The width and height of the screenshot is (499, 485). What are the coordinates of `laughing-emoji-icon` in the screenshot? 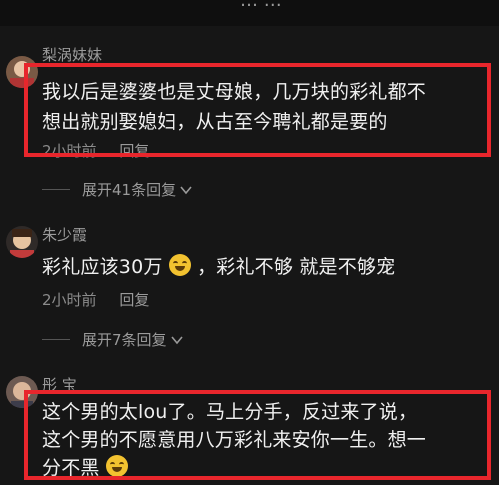 It's located at (179, 265).